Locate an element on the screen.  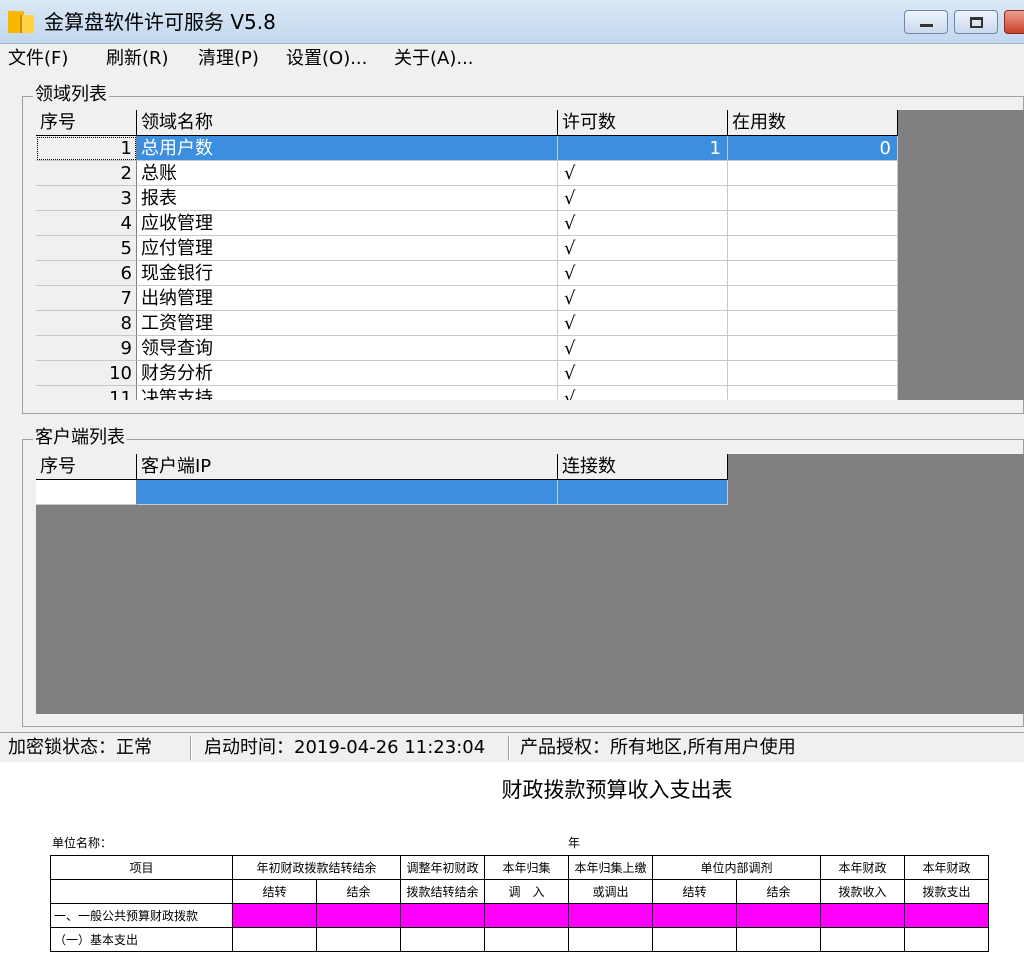
header-cell: 项目 is located at coordinates (141, 867).